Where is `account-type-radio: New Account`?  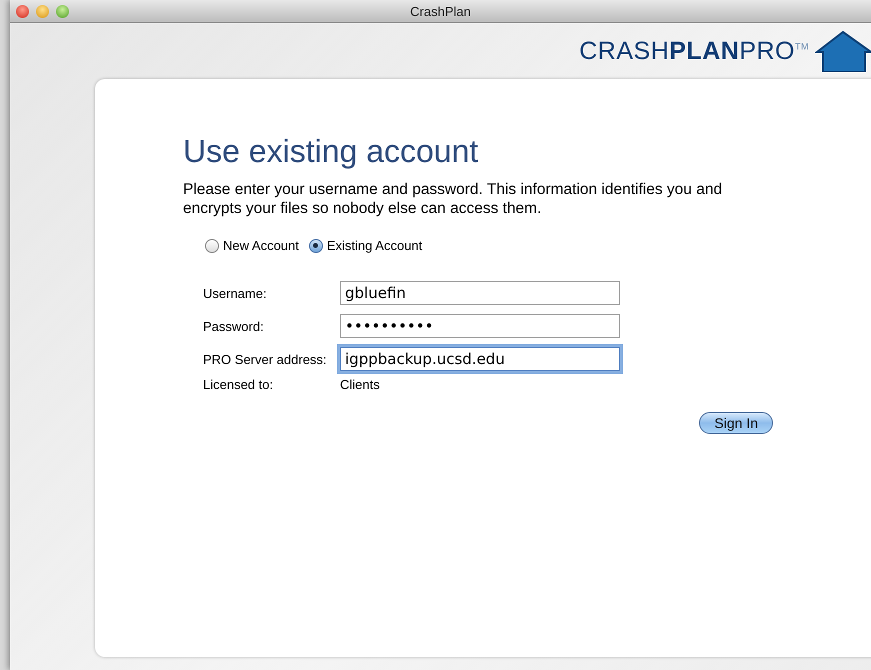
account-type-radio: New Account is located at coordinates (252, 245).